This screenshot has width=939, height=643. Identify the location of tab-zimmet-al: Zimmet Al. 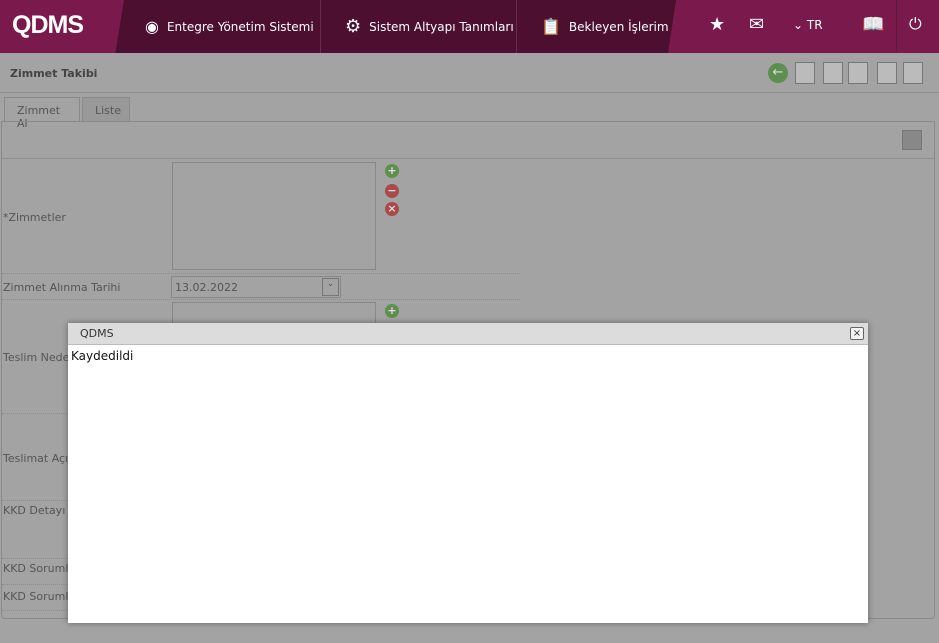
(42, 113).